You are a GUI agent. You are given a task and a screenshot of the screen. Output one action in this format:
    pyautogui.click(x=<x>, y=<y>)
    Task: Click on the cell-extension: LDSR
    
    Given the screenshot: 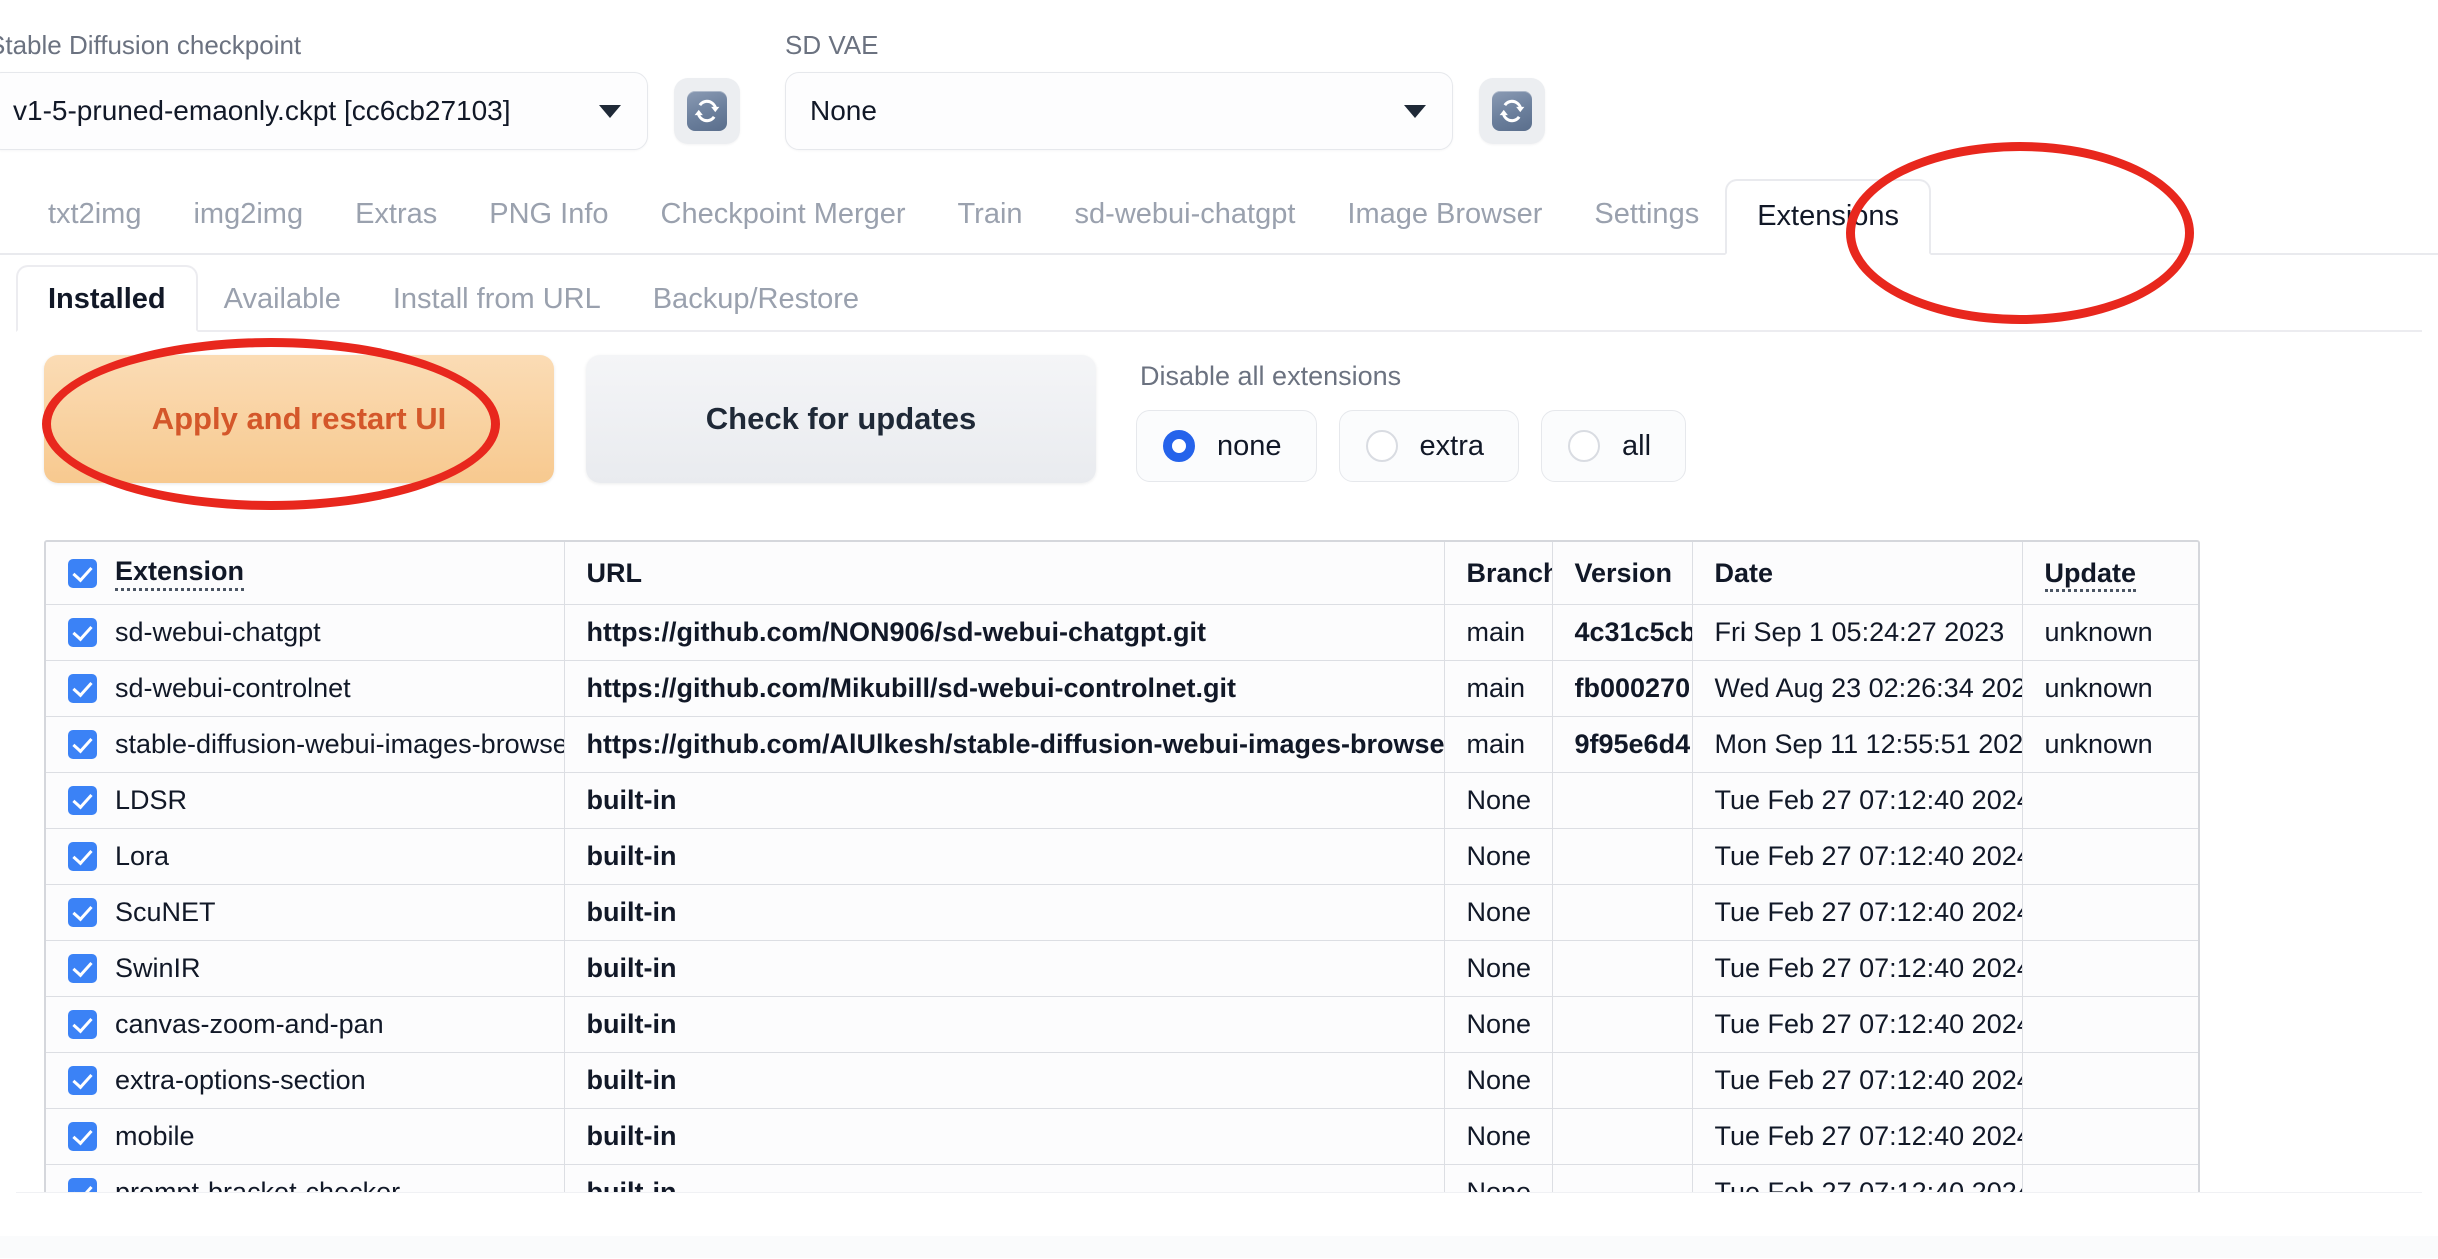 What is the action you would take?
    pyautogui.click(x=305, y=800)
    